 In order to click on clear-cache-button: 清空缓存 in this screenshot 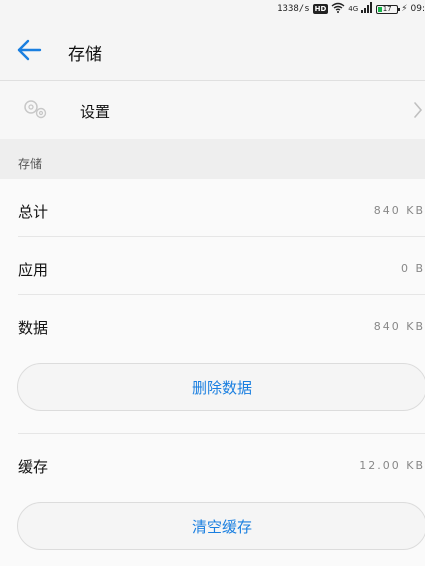, I will do `click(221, 526)`.